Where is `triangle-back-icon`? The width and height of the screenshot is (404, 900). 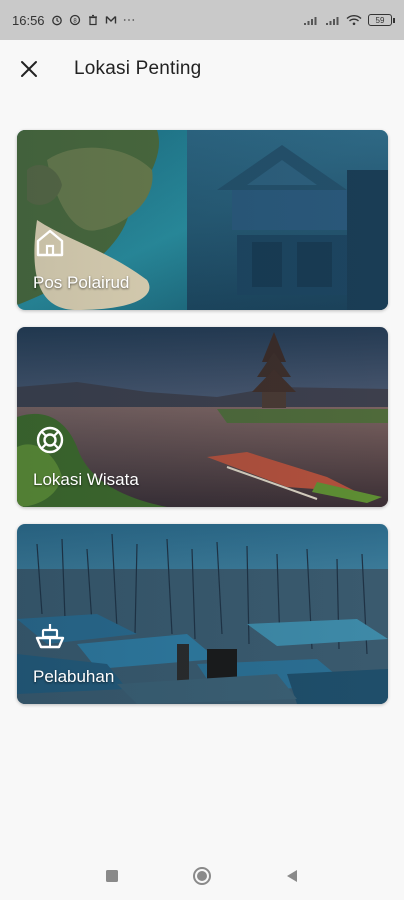
triangle-back-icon is located at coordinates (292, 876).